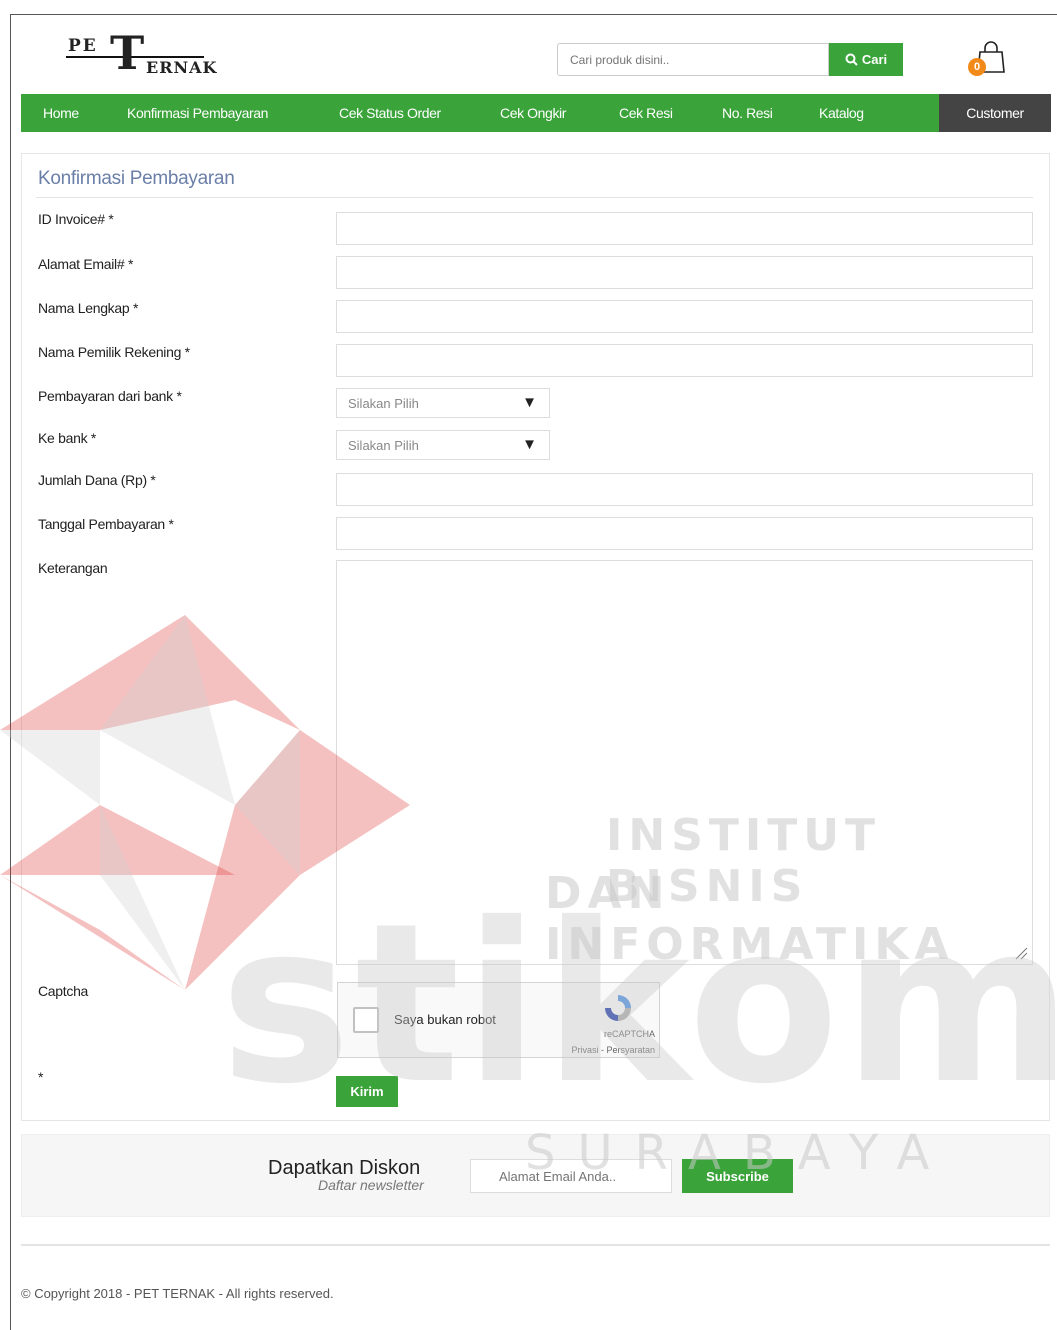  Describe the element at coordinates (646, 113) in the screenshot. I see `nav-cek-resi: Cek Resi` at that location.